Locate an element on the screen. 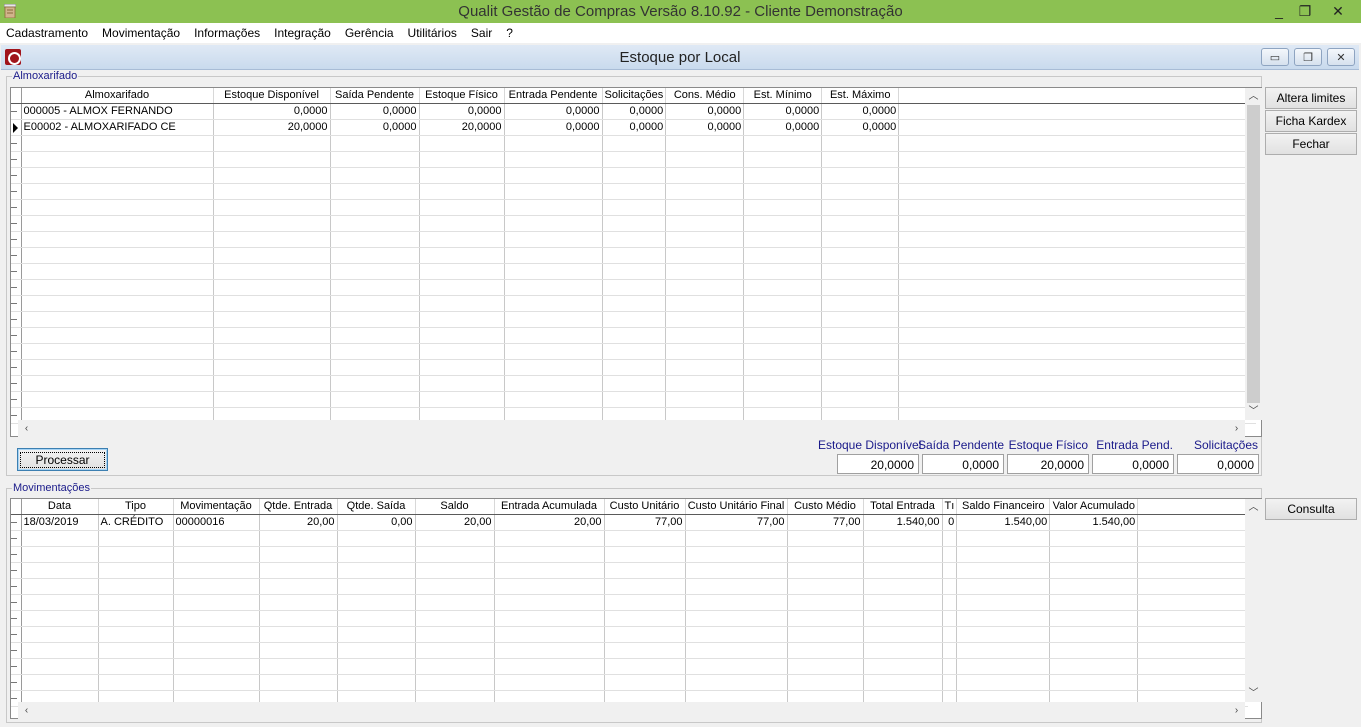 This screenshot has height=727, width=1361. consulta-button: Consulta is located at coordinates (1311, 509).